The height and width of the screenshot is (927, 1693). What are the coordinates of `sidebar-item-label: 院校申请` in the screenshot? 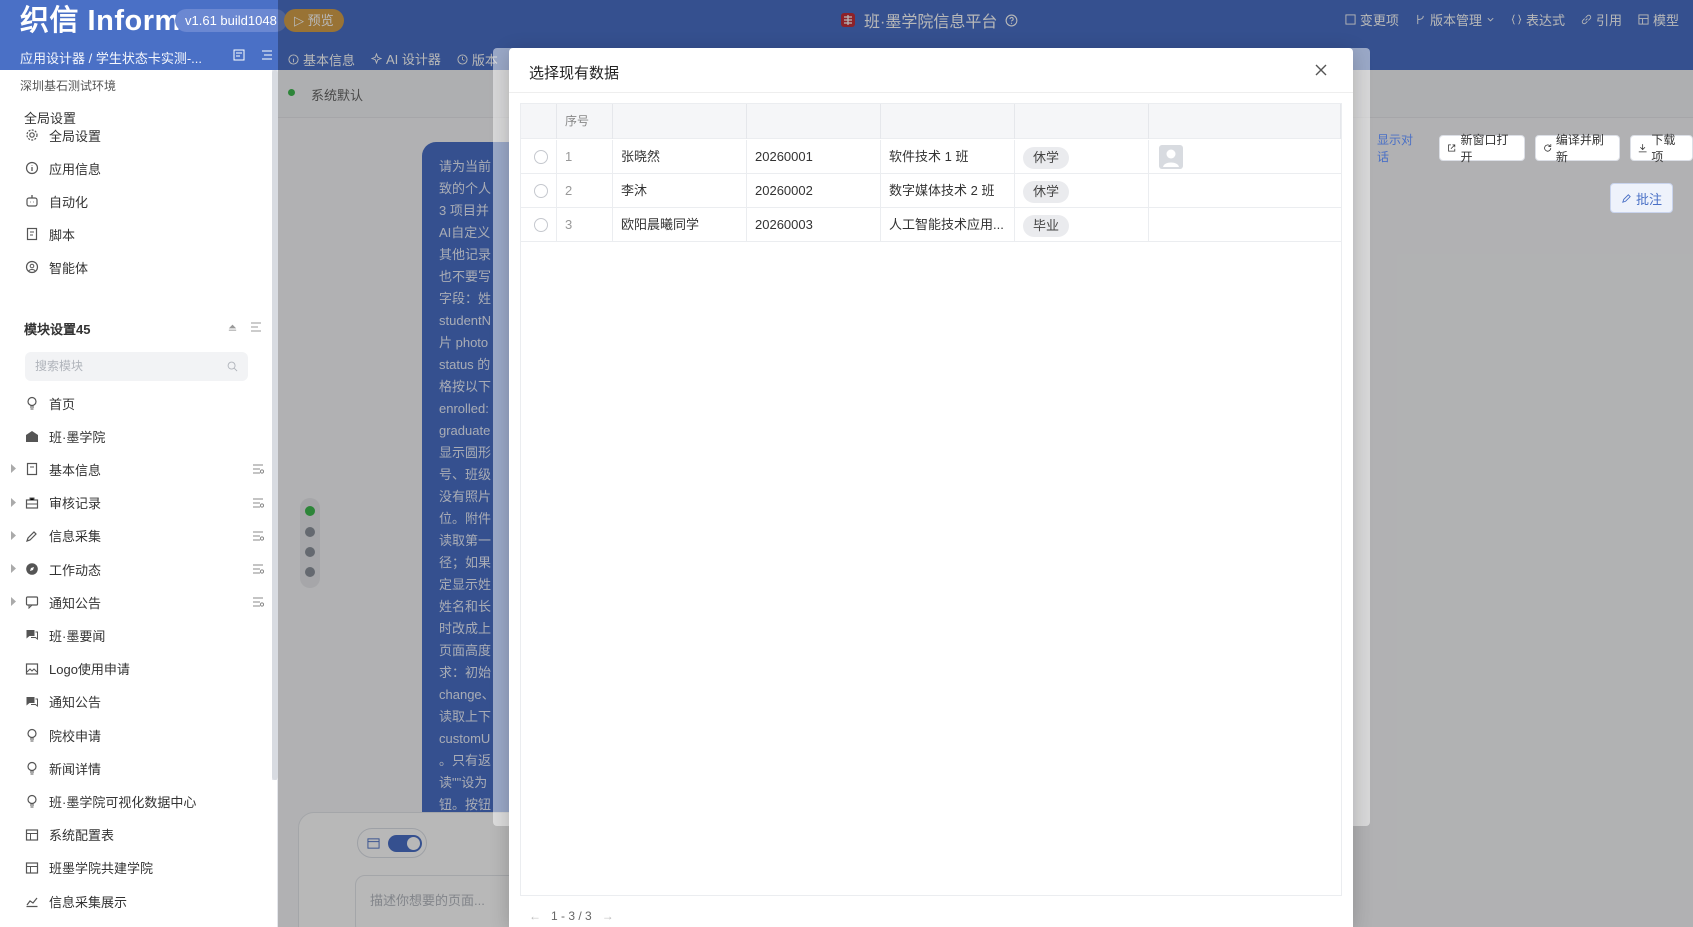 It's located at (75, 736).